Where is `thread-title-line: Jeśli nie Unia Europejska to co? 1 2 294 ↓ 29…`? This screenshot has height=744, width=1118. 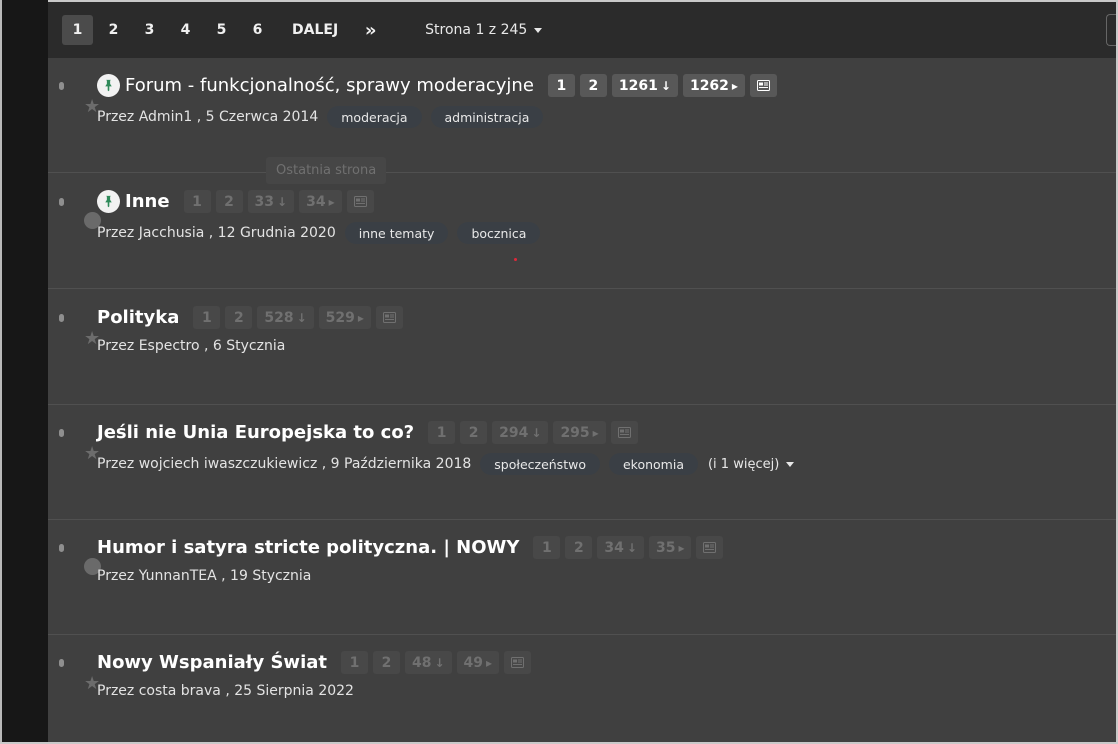
thread-title-line: Jeśli nie Unia Europejska to co? 1 2 294 ↓ 29… is located at coordinates (370, 432).